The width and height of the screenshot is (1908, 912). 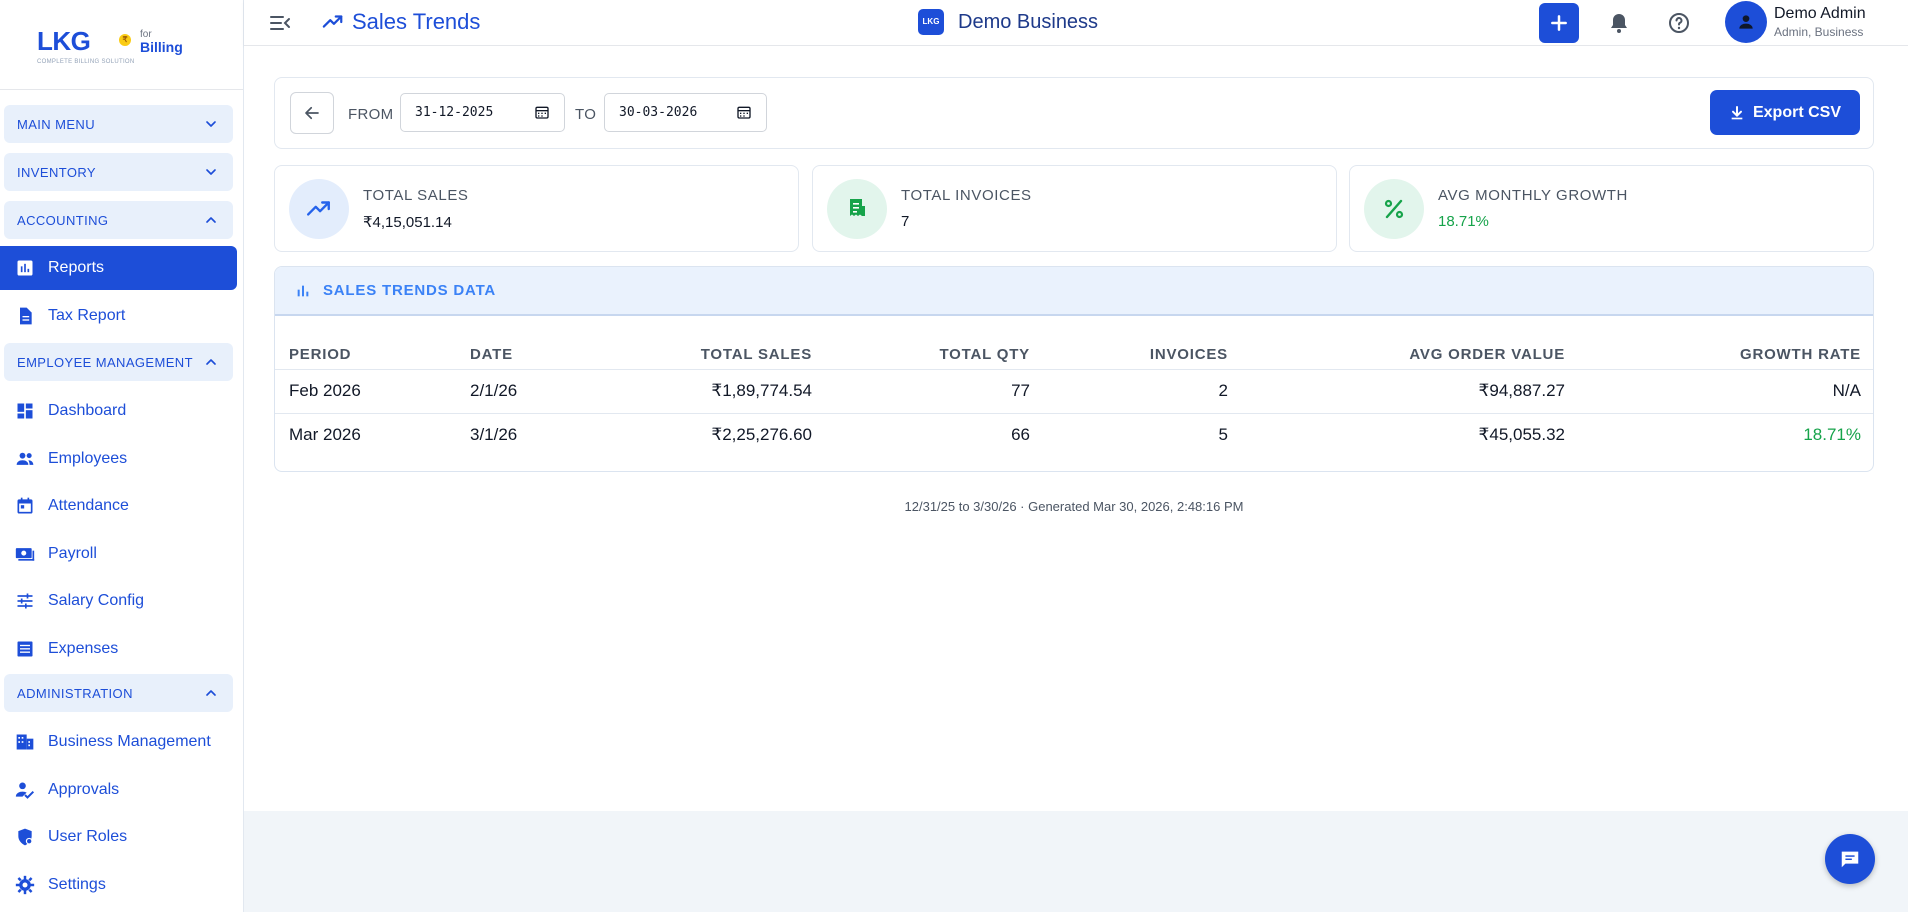 I want to click on sidebar-item-label: Expenses, so click(x=83, y=648).